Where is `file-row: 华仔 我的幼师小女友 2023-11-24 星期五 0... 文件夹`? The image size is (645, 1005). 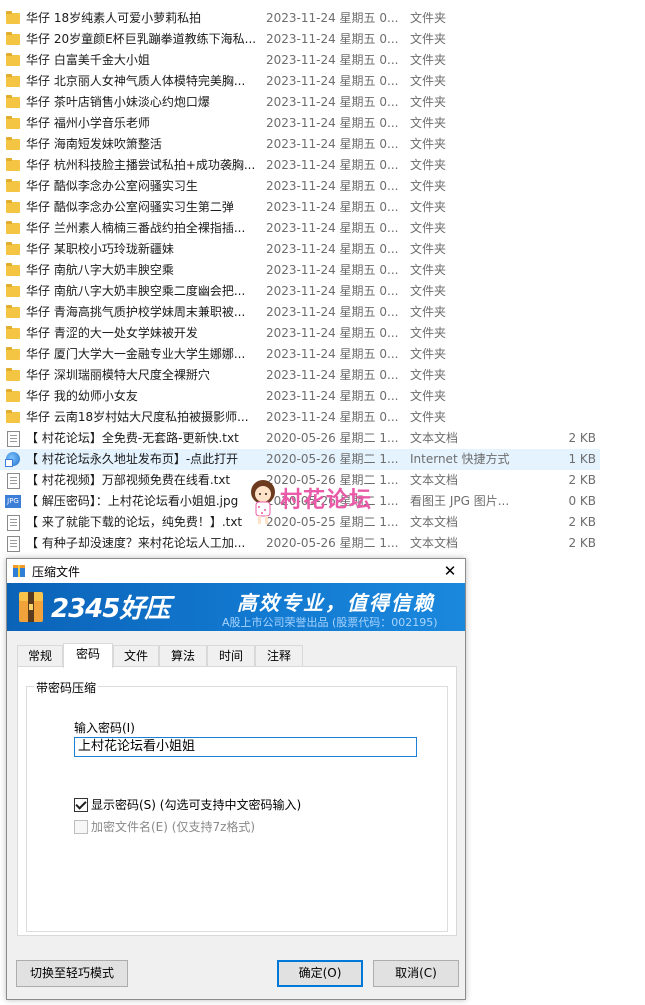 file-row: 华仔 我的幼师小女友 2023-11-24 星期五 0... 文件夹 is located at coordinates (300, 396).